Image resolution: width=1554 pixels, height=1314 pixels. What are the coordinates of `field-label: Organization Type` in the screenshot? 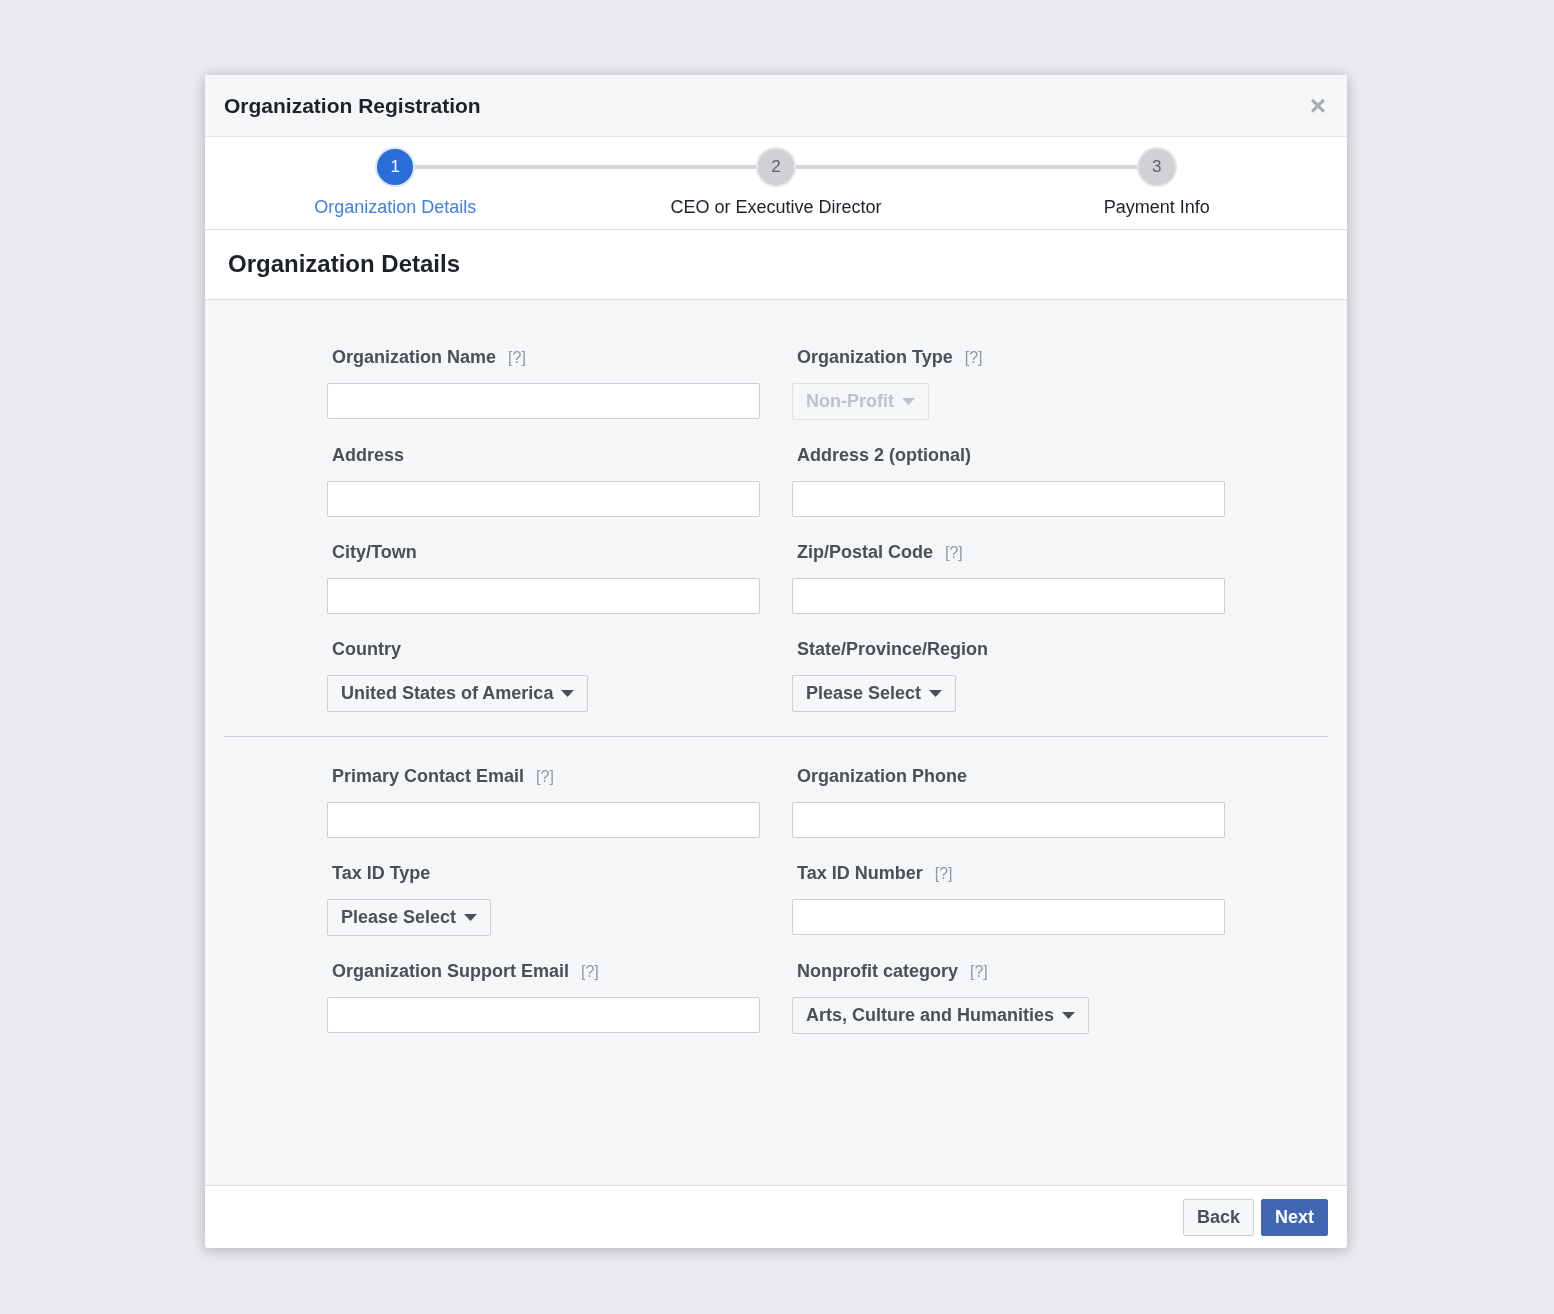 It's located at (875, 357).